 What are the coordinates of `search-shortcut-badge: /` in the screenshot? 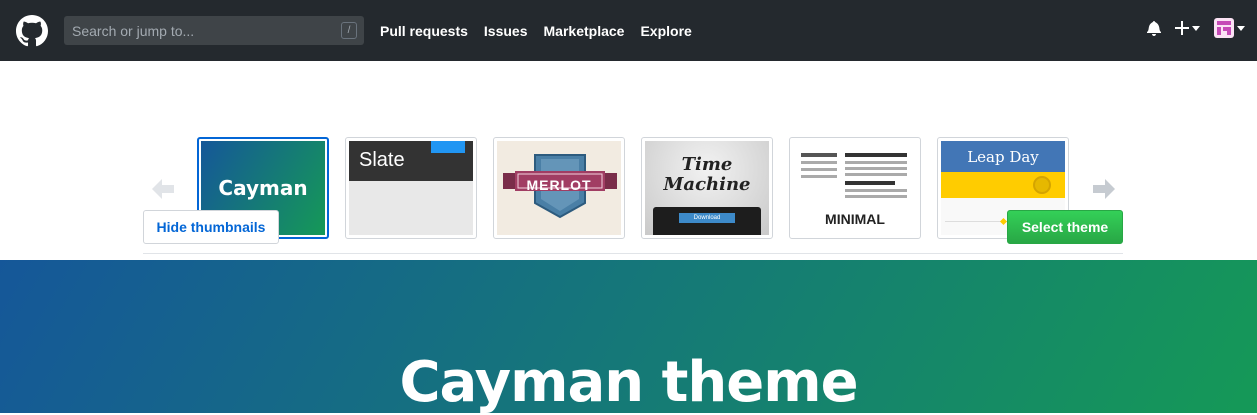 It's located at (349, 30).